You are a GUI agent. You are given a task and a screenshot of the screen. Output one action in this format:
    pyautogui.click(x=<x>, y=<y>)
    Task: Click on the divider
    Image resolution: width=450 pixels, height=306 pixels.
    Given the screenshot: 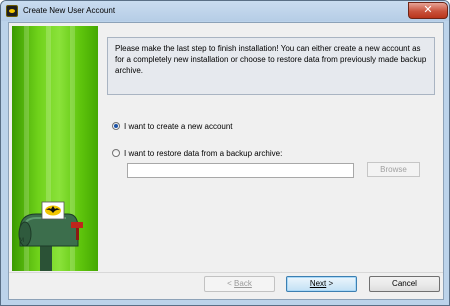 What is the action you would take?
    pyautogui.click(x=226, y=272)
    